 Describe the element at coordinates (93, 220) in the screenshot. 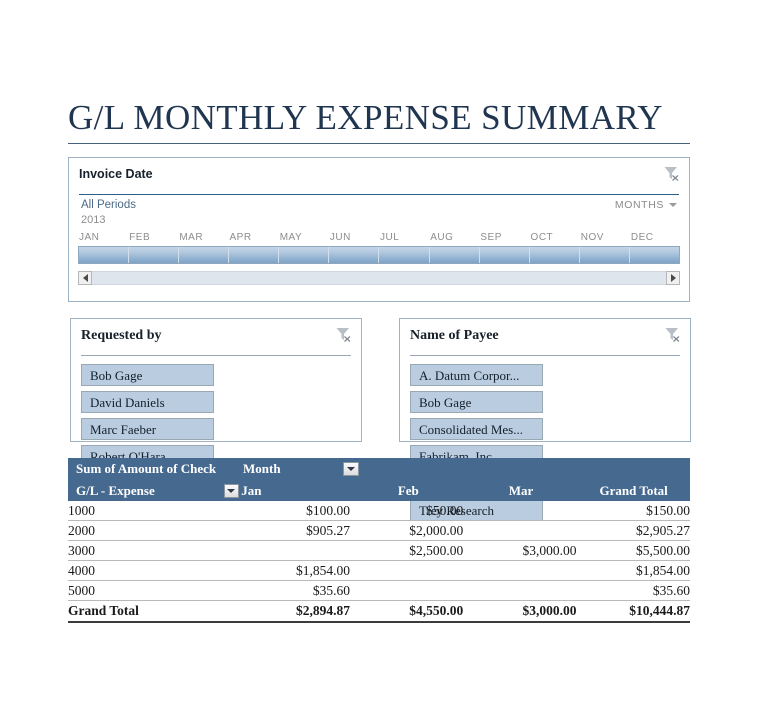

I see `timeline-year-label: 2013` at that location.